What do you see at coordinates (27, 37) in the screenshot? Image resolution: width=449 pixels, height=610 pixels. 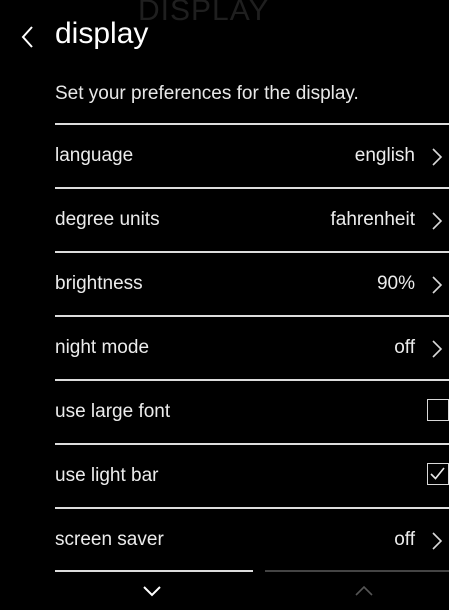 I see `chevron-left-icon` at bounding box center [27, 37].